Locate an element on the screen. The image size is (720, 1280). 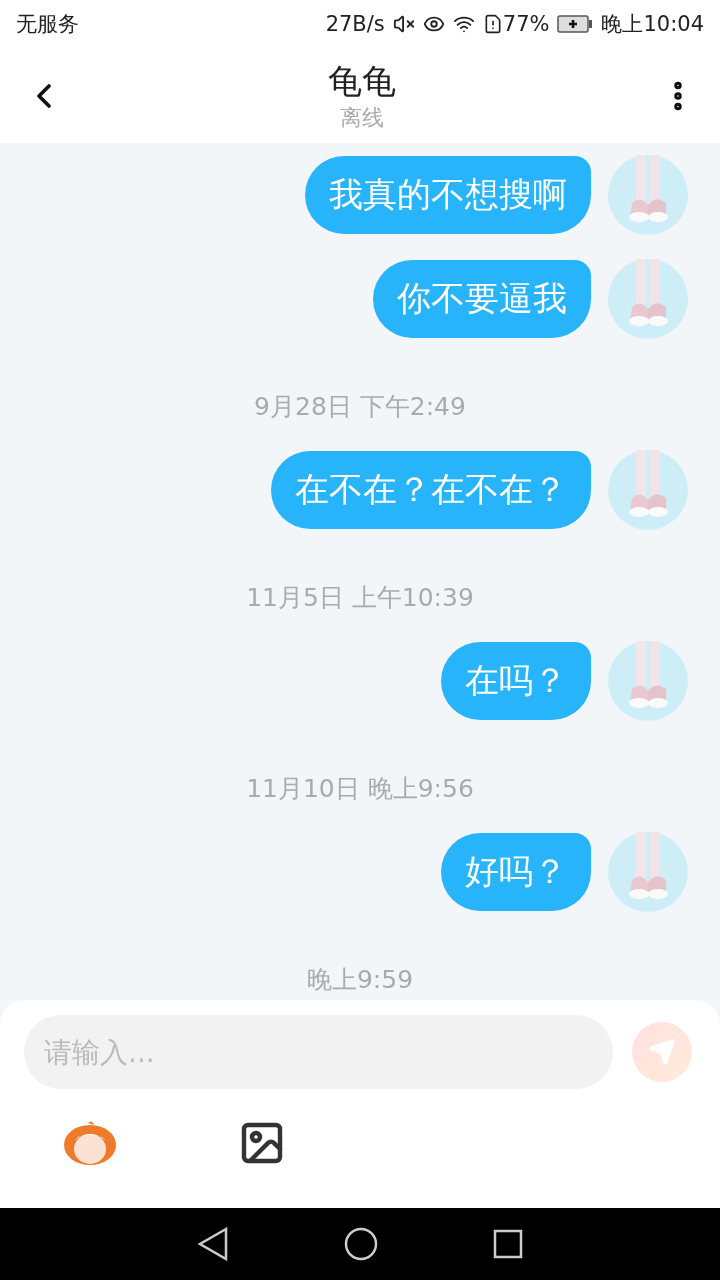
message-bubble: 你不要逼我 is located at coordinates (482, 299).